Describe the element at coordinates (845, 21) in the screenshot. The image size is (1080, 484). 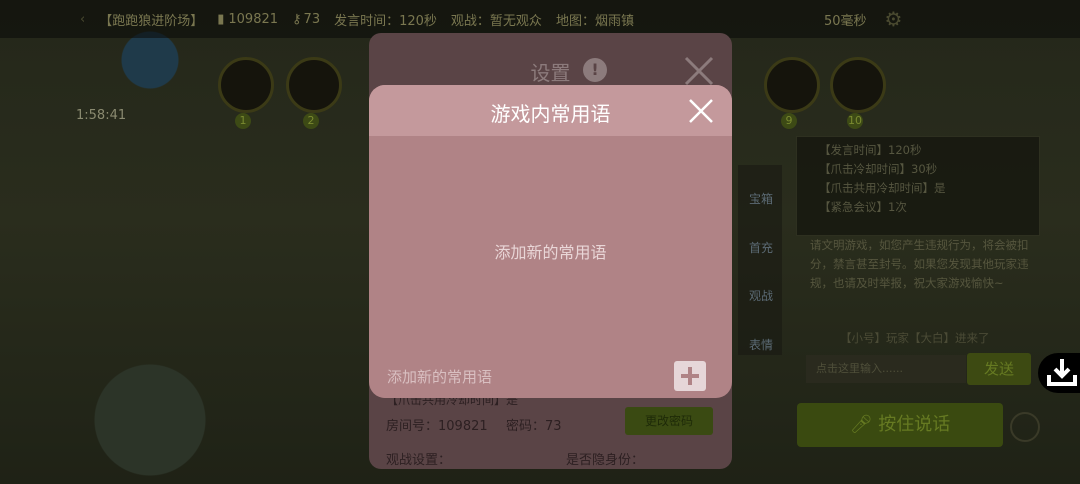
I see `latency: 50毫秒` at that location.